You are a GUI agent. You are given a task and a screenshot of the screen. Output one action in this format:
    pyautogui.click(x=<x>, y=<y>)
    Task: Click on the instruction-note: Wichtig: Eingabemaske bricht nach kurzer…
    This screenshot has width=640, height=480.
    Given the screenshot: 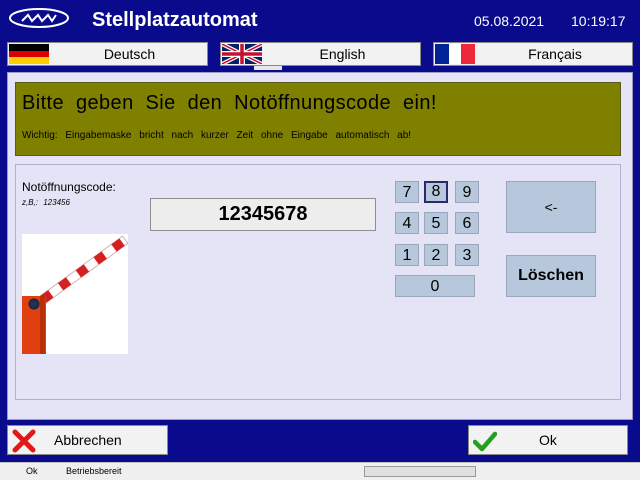 What is the action you would take?
    pyautogui.click(x=217, y=135)
    